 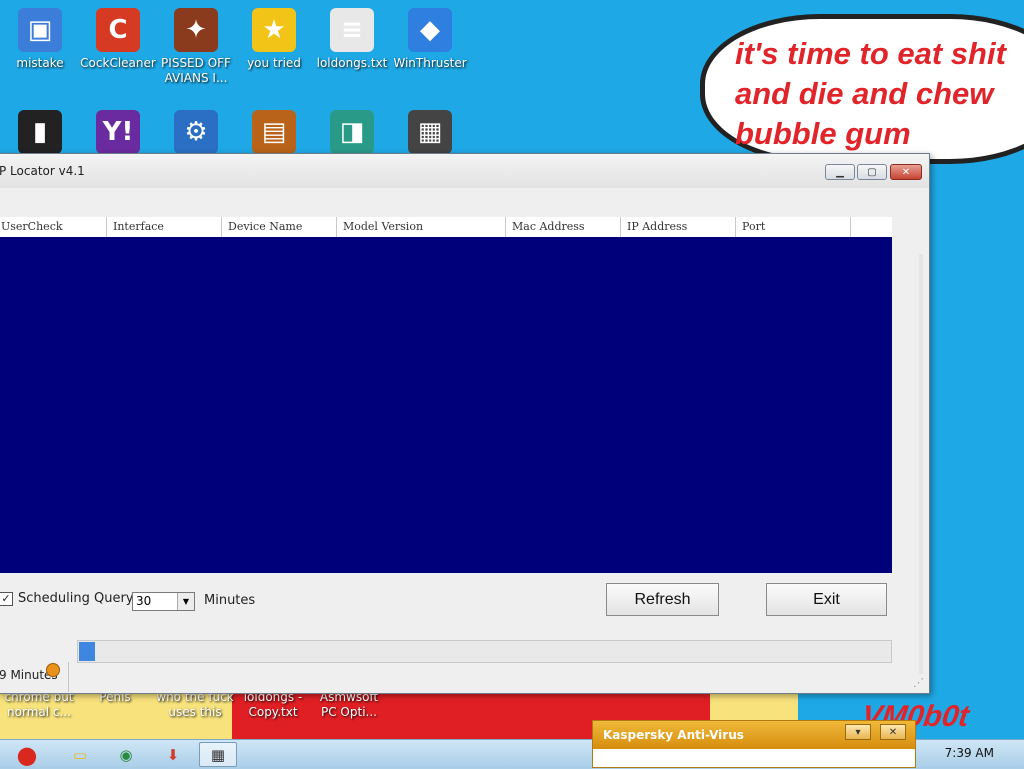 I want to click on book-icon: ◨, so click(x=352, y=132).